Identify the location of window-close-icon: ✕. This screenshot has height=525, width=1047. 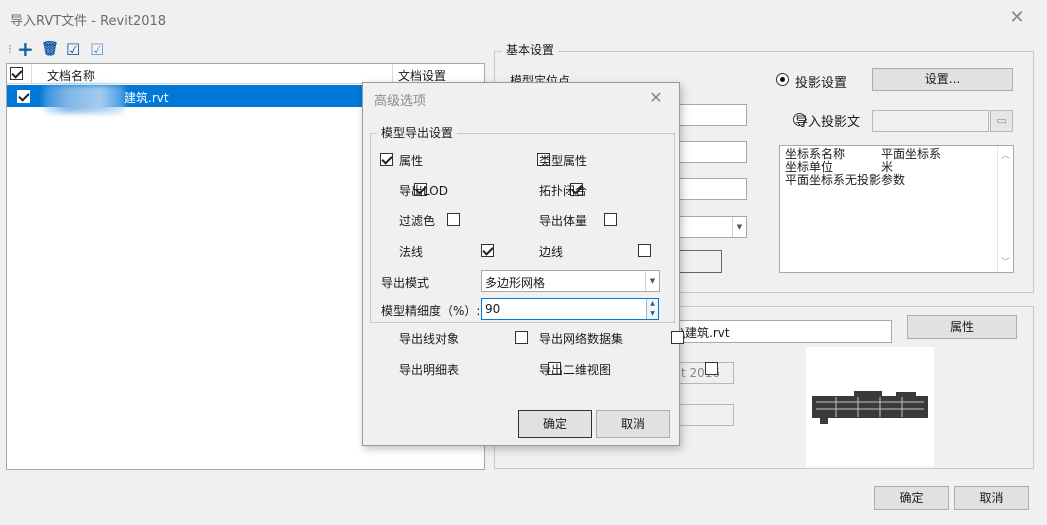
(1017, 18).